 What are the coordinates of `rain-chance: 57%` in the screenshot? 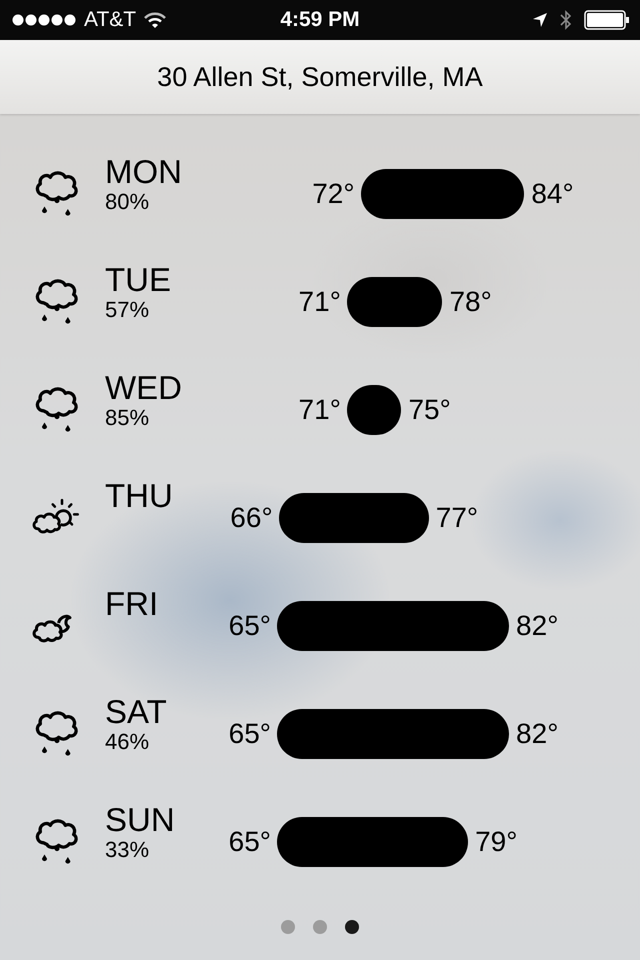 It's located at (127, 310).